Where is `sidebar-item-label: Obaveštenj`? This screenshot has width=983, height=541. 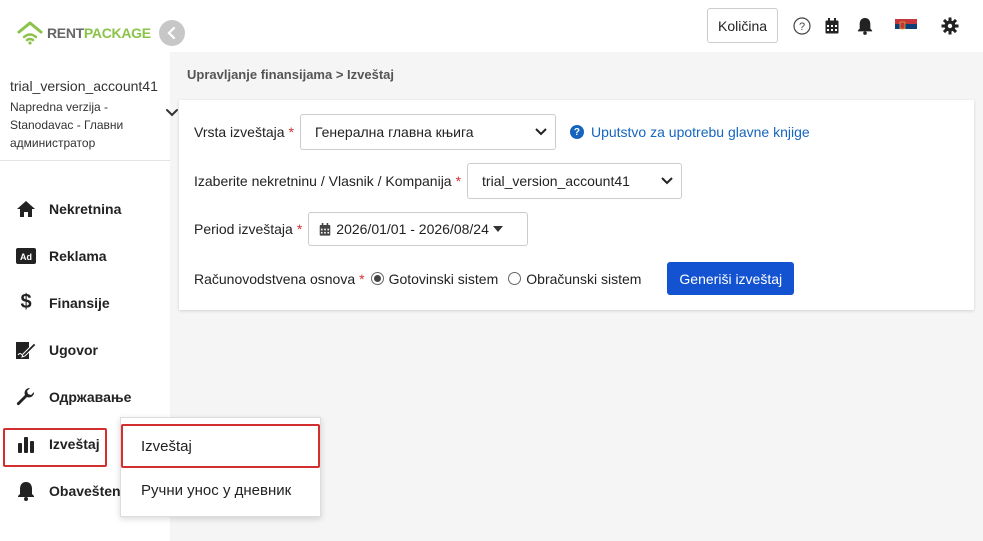
sidebar-item-label: Obaveštenj is located at coordinates (87, 490).